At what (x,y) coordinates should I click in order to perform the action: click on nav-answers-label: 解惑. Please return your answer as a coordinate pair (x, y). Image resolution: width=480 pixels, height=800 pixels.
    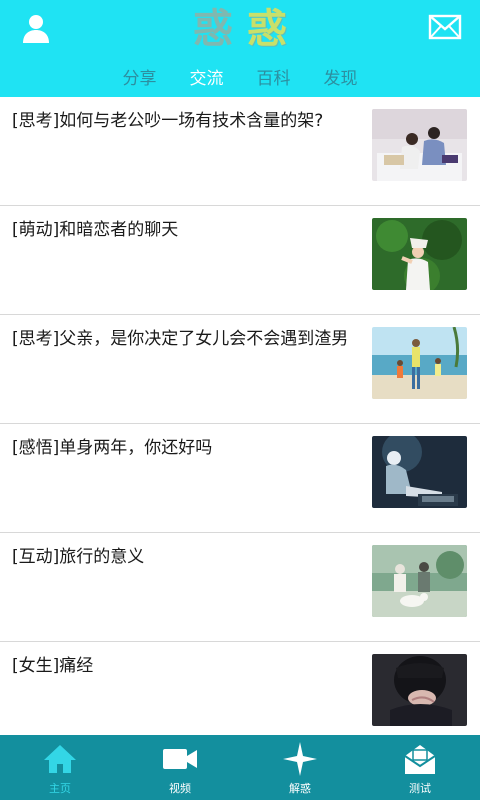
    Looking at the image, I should click on (300, 788).